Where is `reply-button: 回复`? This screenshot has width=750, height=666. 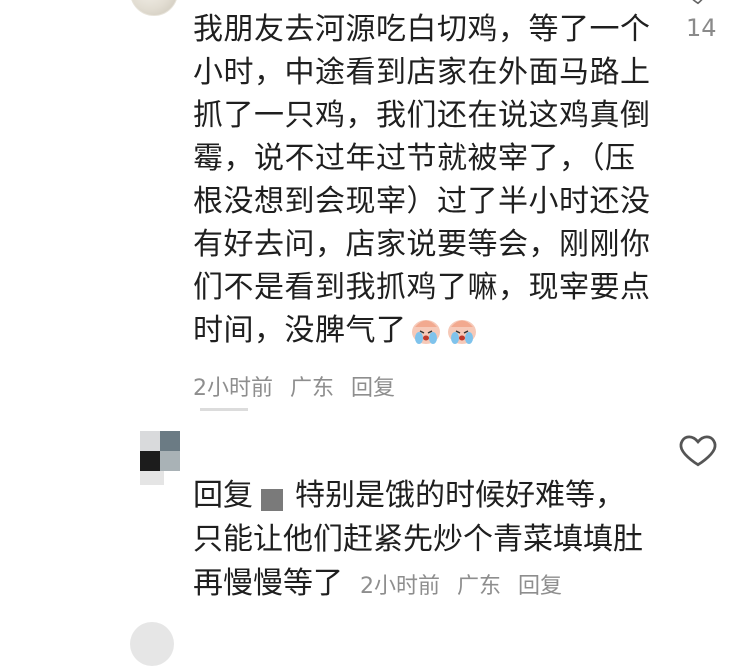 reply-button: 回复 is located at coordinates (373, 388).